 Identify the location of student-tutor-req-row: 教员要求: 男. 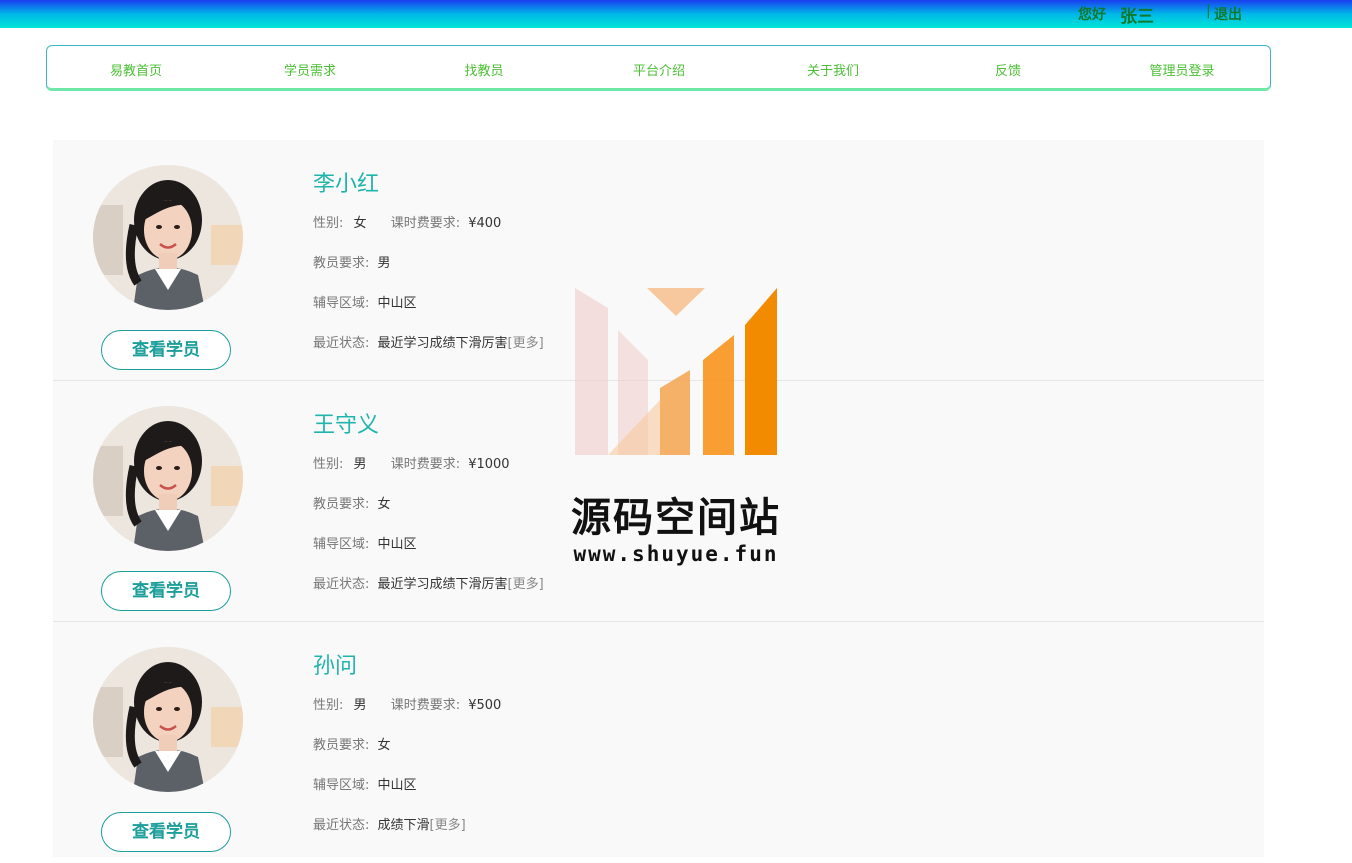
(352, 263).